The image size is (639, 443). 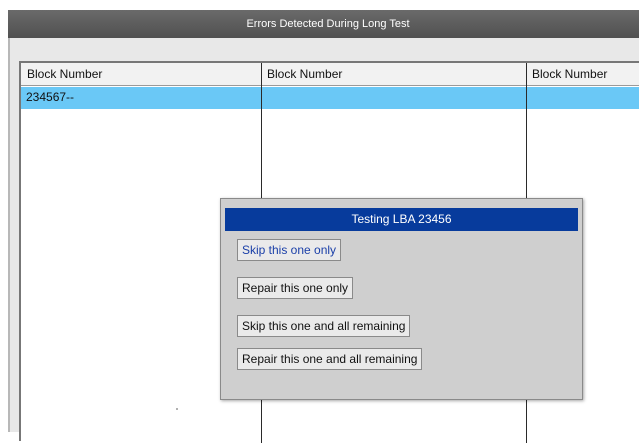 What do you see at coordinates (330, 359) in the screenshot?
I see `repair-all-remaining-button: Repair this one and all remaining` at bounding box center [330, 359].